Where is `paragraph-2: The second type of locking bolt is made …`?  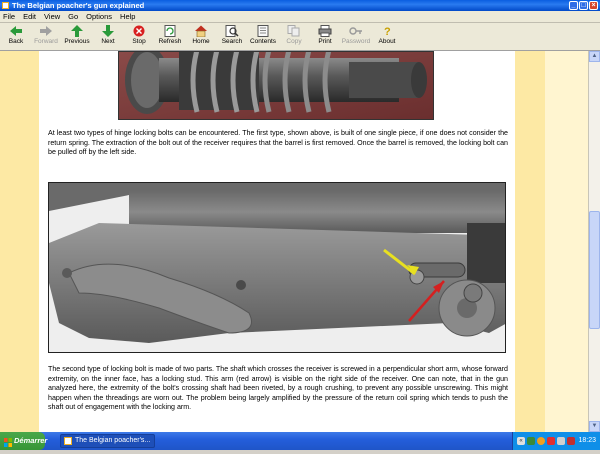 paragraph-2: The second type of locking bolt is made … is located at coordinates (278, 388).